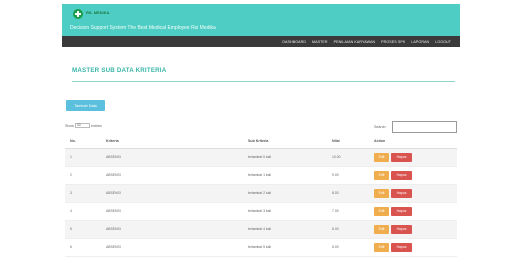  What do you see at coordinates (393, 42) in the screenshot?
I see `nav-proses-spk: PROSES SPK` at bounding box center [393, 42].